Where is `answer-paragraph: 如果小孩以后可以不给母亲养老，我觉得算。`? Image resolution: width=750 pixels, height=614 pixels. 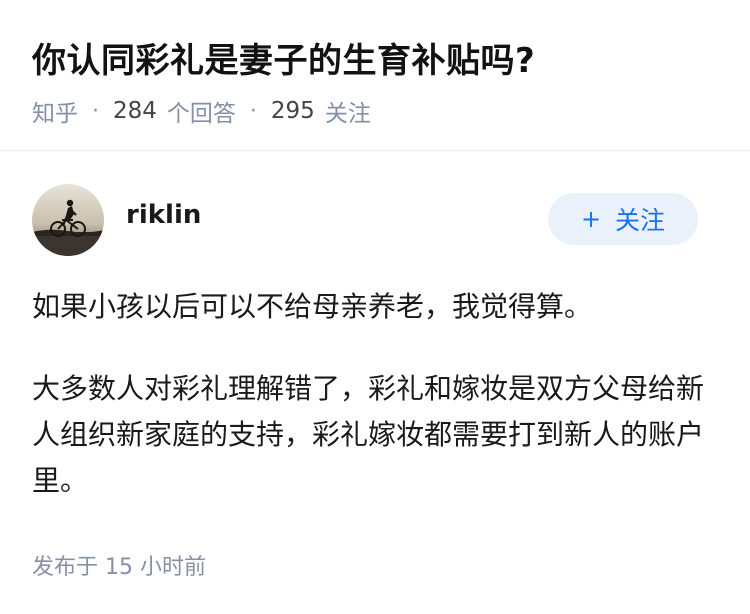 answer-paragraph: 如果小孩以后可以不给母亲养老，我觉得算。 is located at coordinates (312, 306).